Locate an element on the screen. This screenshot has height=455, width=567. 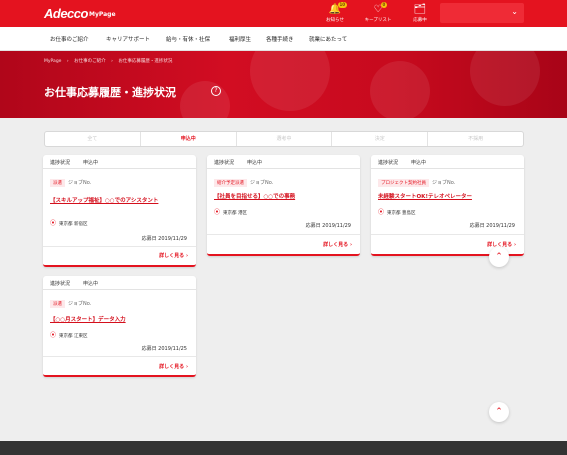
nav-procedures: 各種手続き is located at coordinates (280, 39).